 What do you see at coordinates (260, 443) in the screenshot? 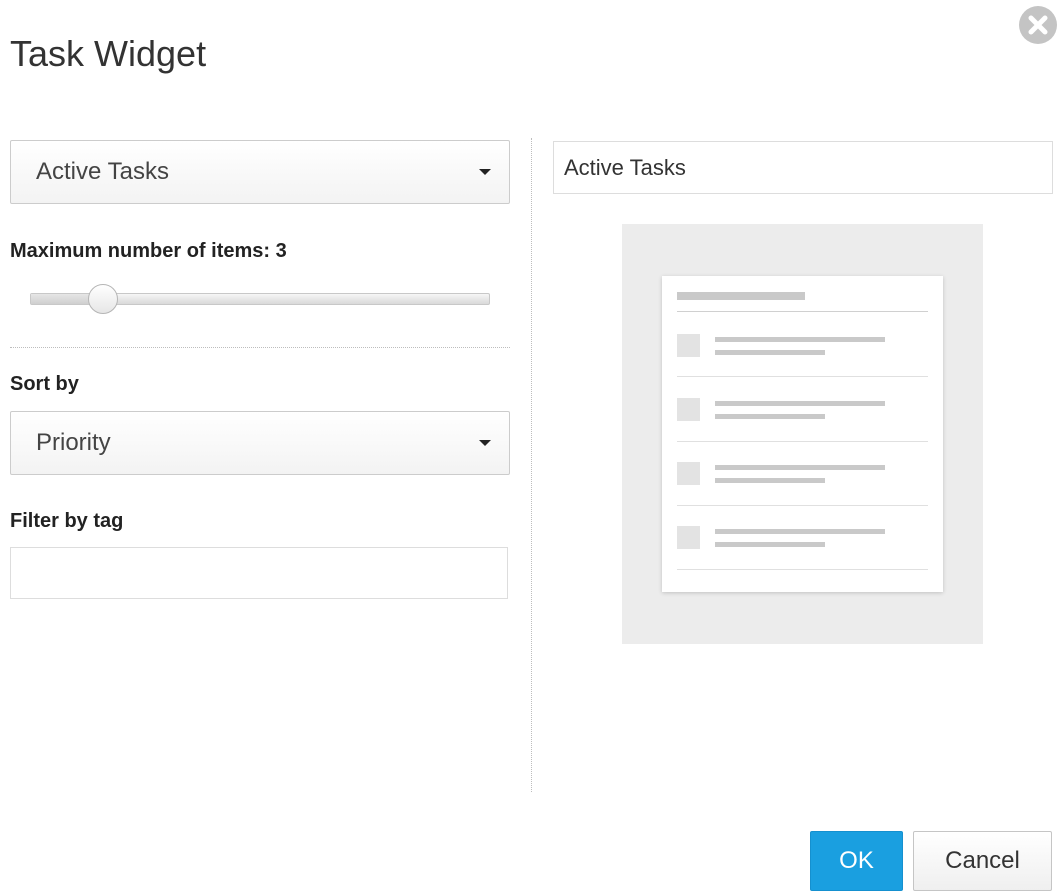
I see `sort-by-select: Priority` at bounding box center [260, 443].